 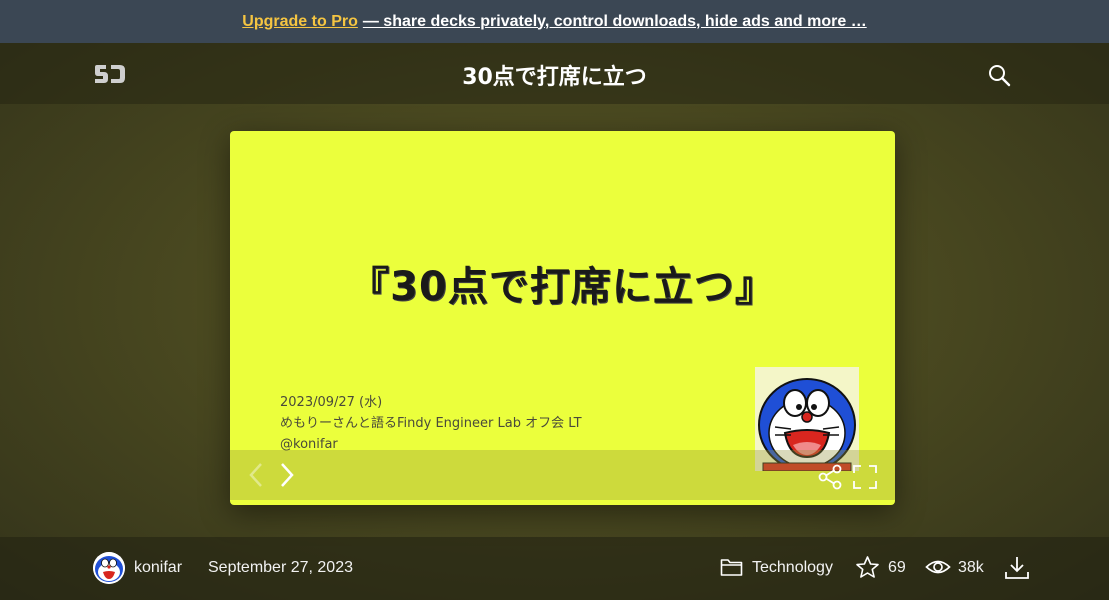 I want to click on chevron-right-icon, so click(x=287, y=475).